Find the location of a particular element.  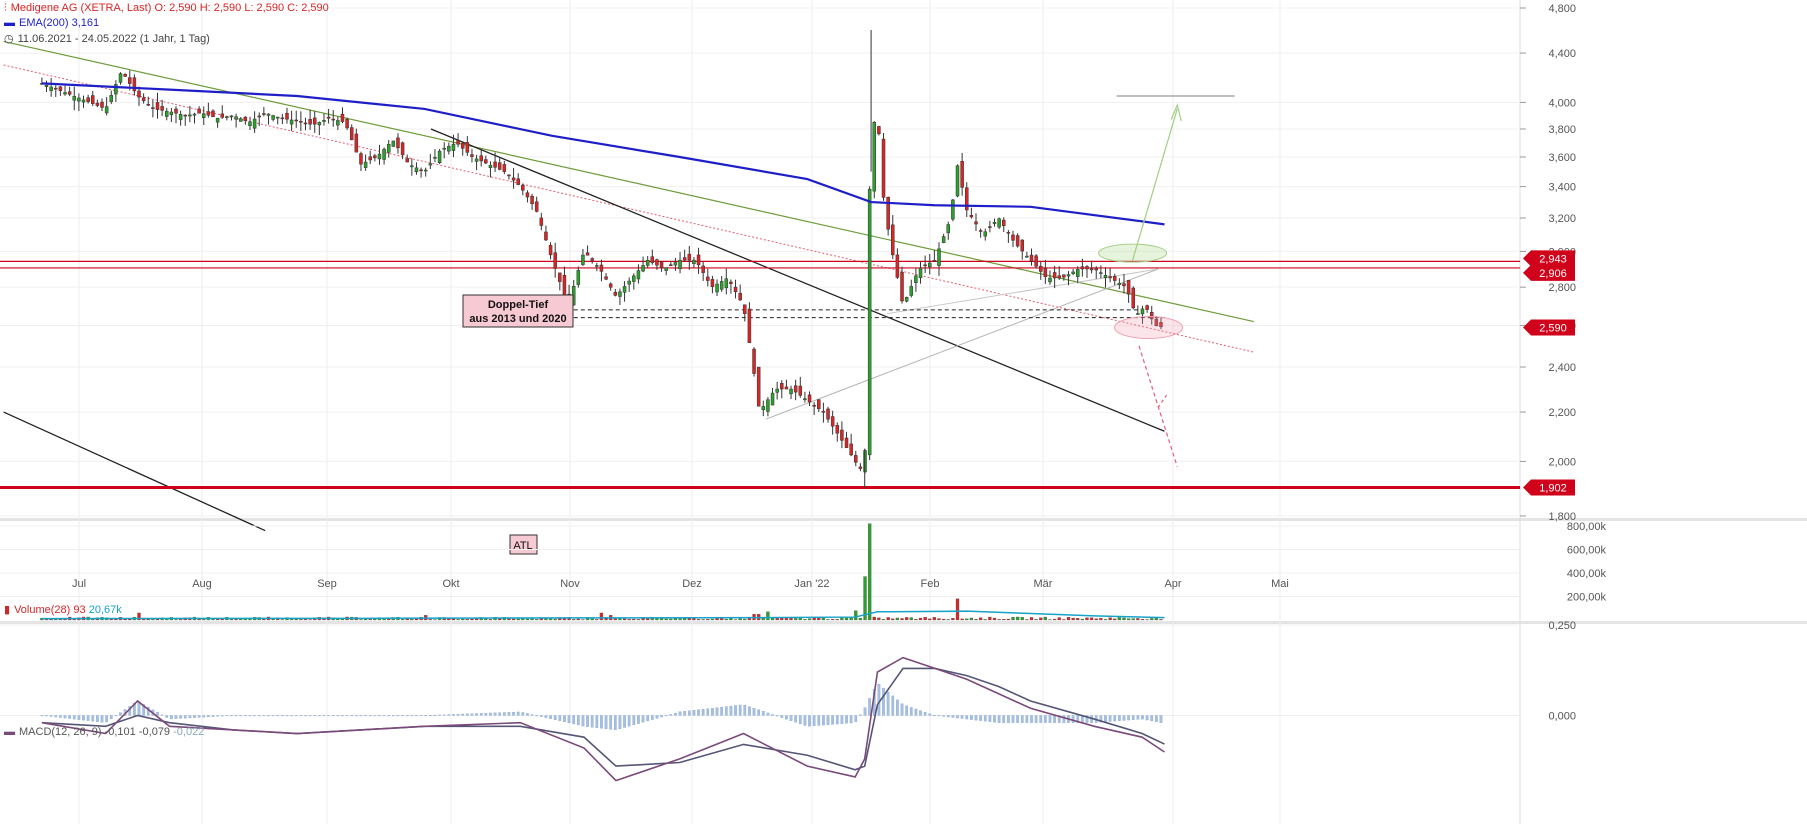

line-series-icon: ▬ is located at coordinates (9, 23).